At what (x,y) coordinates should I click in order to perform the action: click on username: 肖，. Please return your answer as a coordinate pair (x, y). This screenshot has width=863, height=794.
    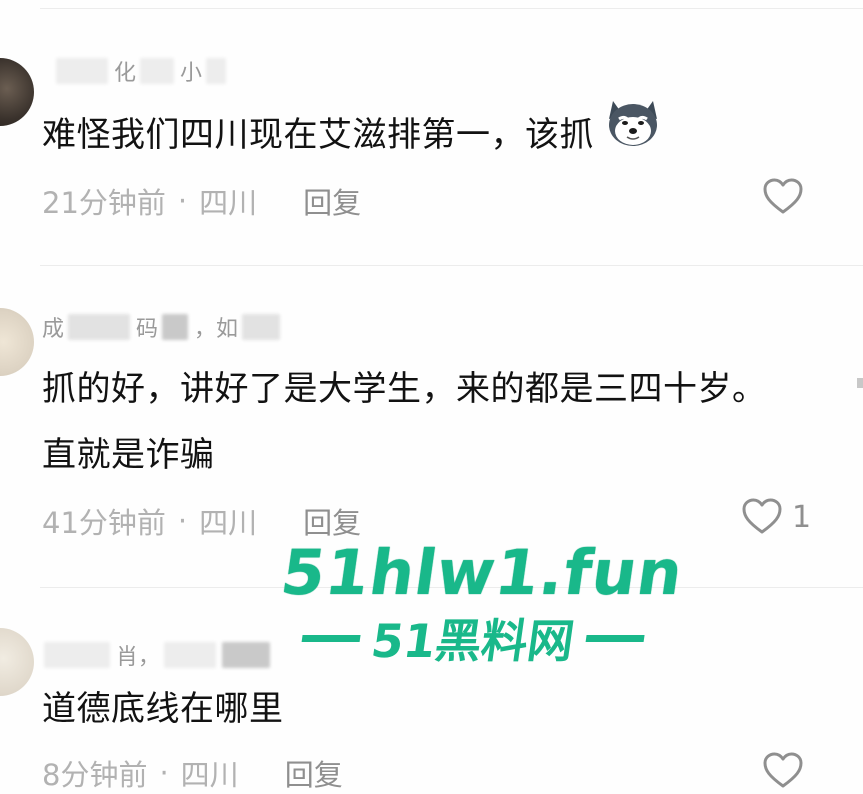
    Looking at the image, I should click on (160, 655).